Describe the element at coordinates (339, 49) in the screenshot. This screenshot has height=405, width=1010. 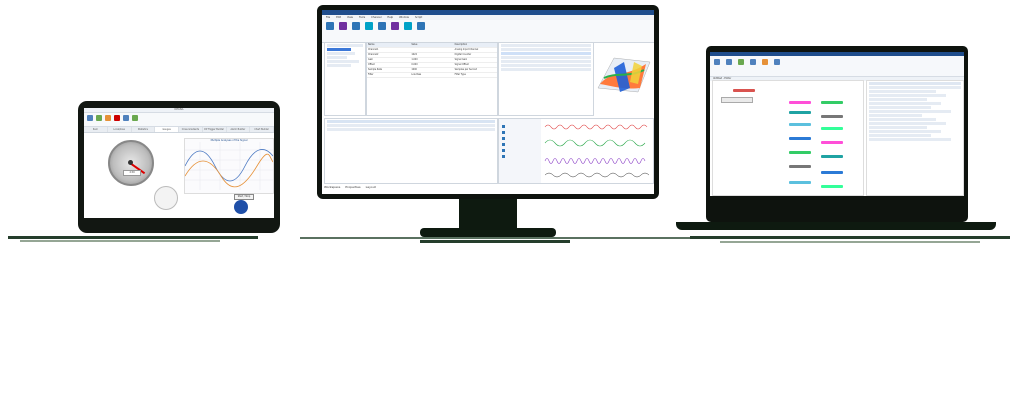
I see `tree-item-selected` at that location.